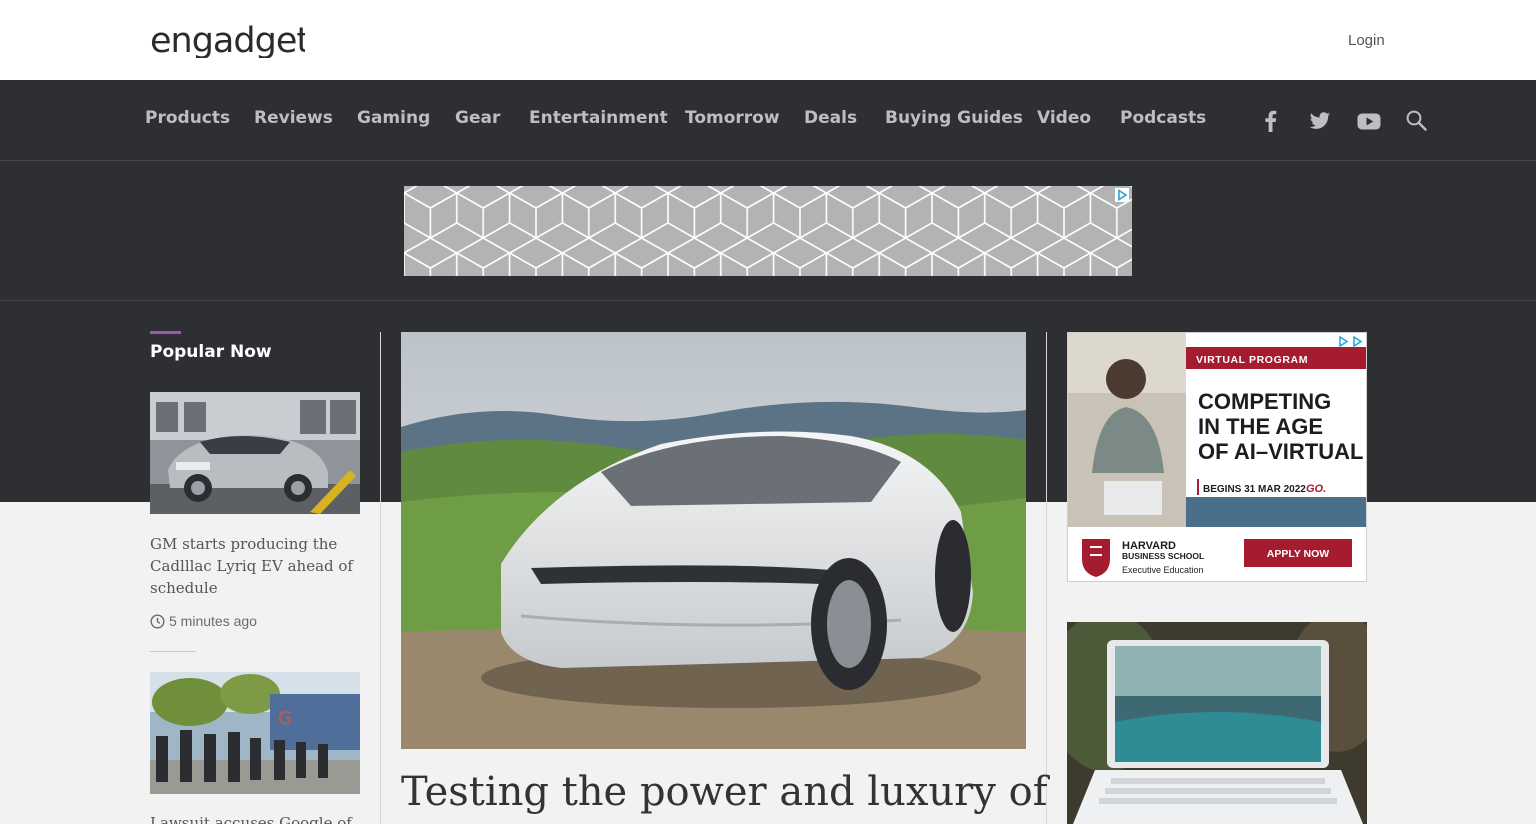 The image size is (1536, 824). Describe the element at coordinates (768, 40) in the screenshot. I see `top-bar: engadget Login` at that location.